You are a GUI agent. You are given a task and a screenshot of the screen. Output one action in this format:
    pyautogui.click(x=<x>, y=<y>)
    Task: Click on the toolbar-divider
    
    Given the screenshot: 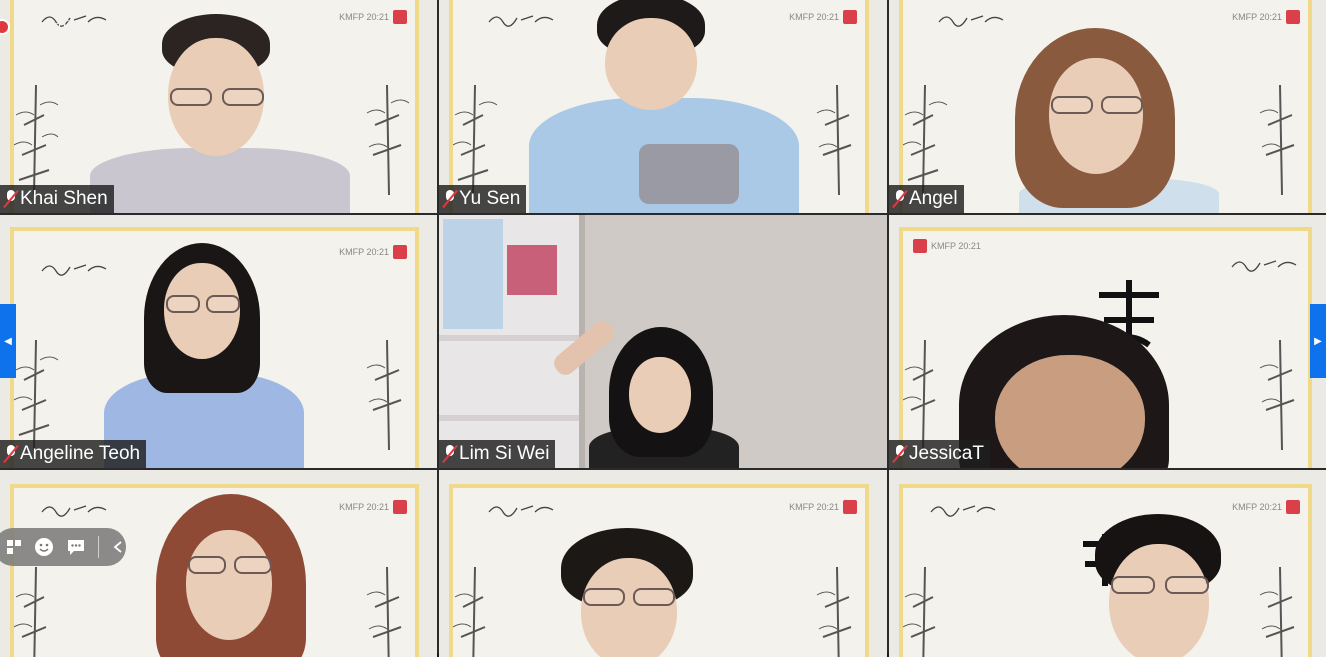 What is the action you would take?
    pyautogui.click(x=98, y=547)
    